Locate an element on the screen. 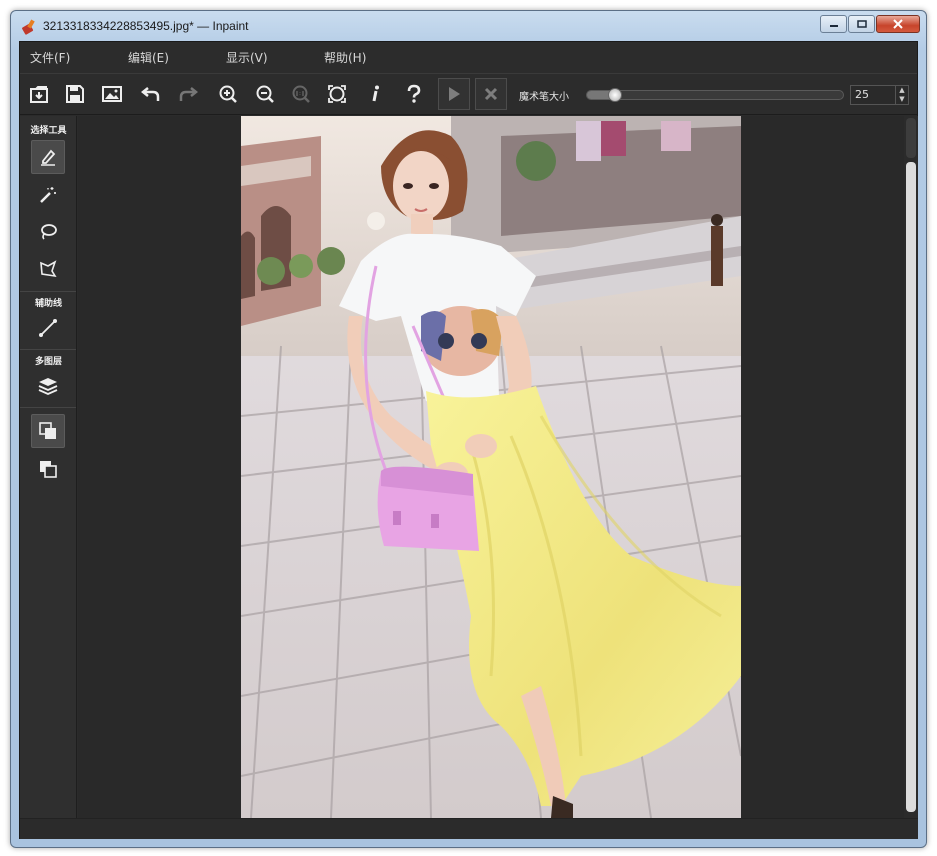 The height and width of the screenshot is (856, 937). app-icon is located at coordinates (28, 27).